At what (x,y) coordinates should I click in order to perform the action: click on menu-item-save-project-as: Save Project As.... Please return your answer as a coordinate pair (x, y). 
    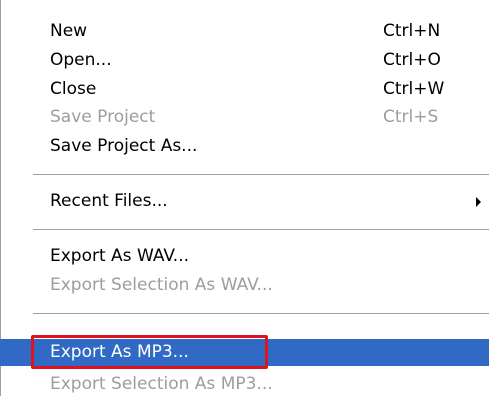
    Looking at the image, I should click on (244, 146).